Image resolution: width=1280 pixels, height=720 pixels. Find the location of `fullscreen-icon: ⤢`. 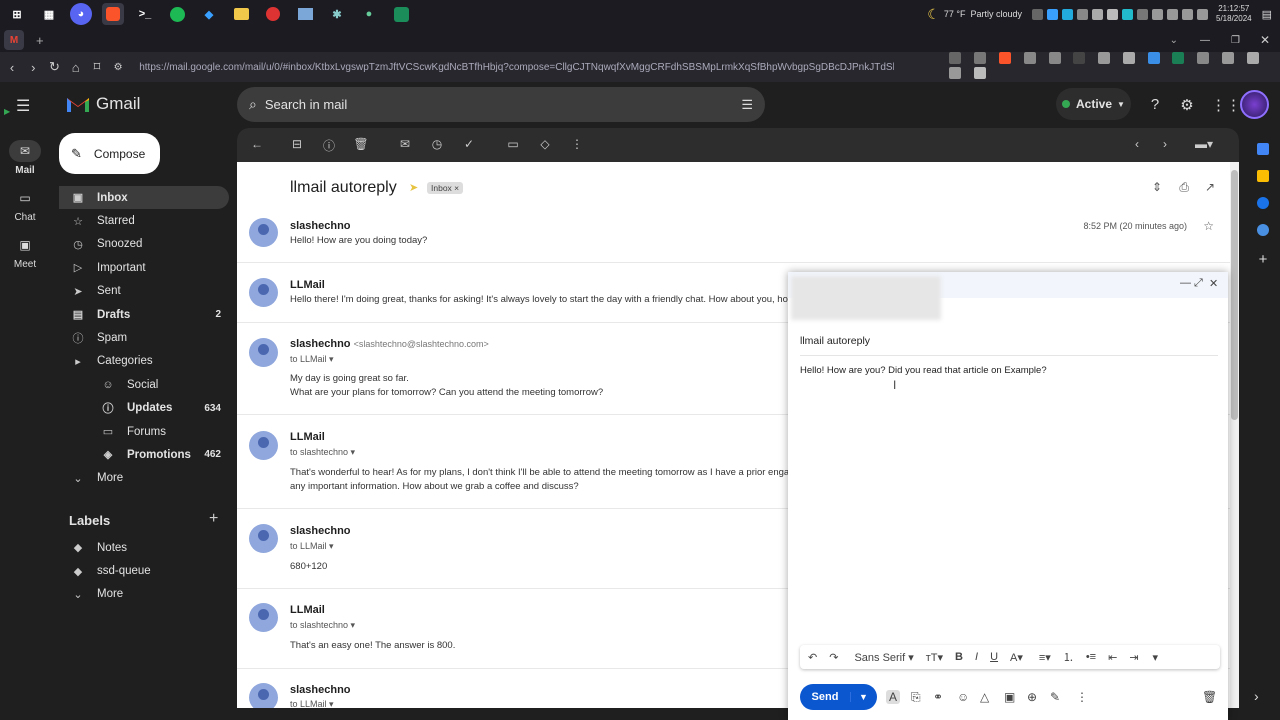

fullscreen-icon: ⤢ is located at coordinates (1198, 283).